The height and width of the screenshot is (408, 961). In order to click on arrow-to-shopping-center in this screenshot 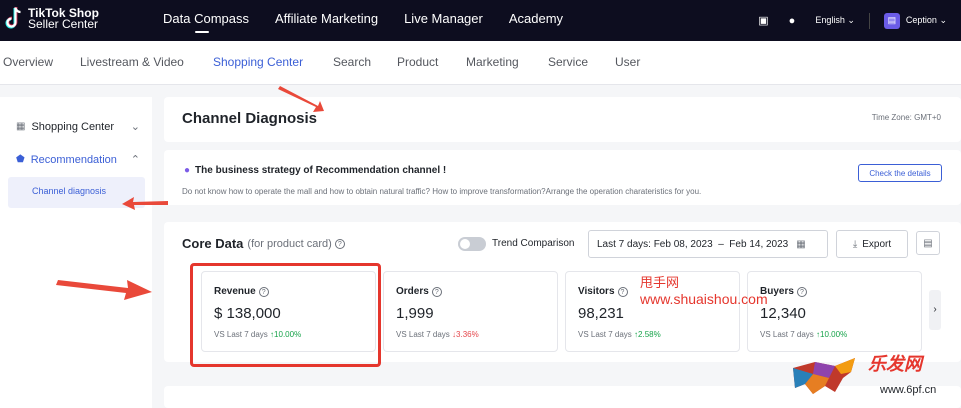, I will do `click(301, 99)`.